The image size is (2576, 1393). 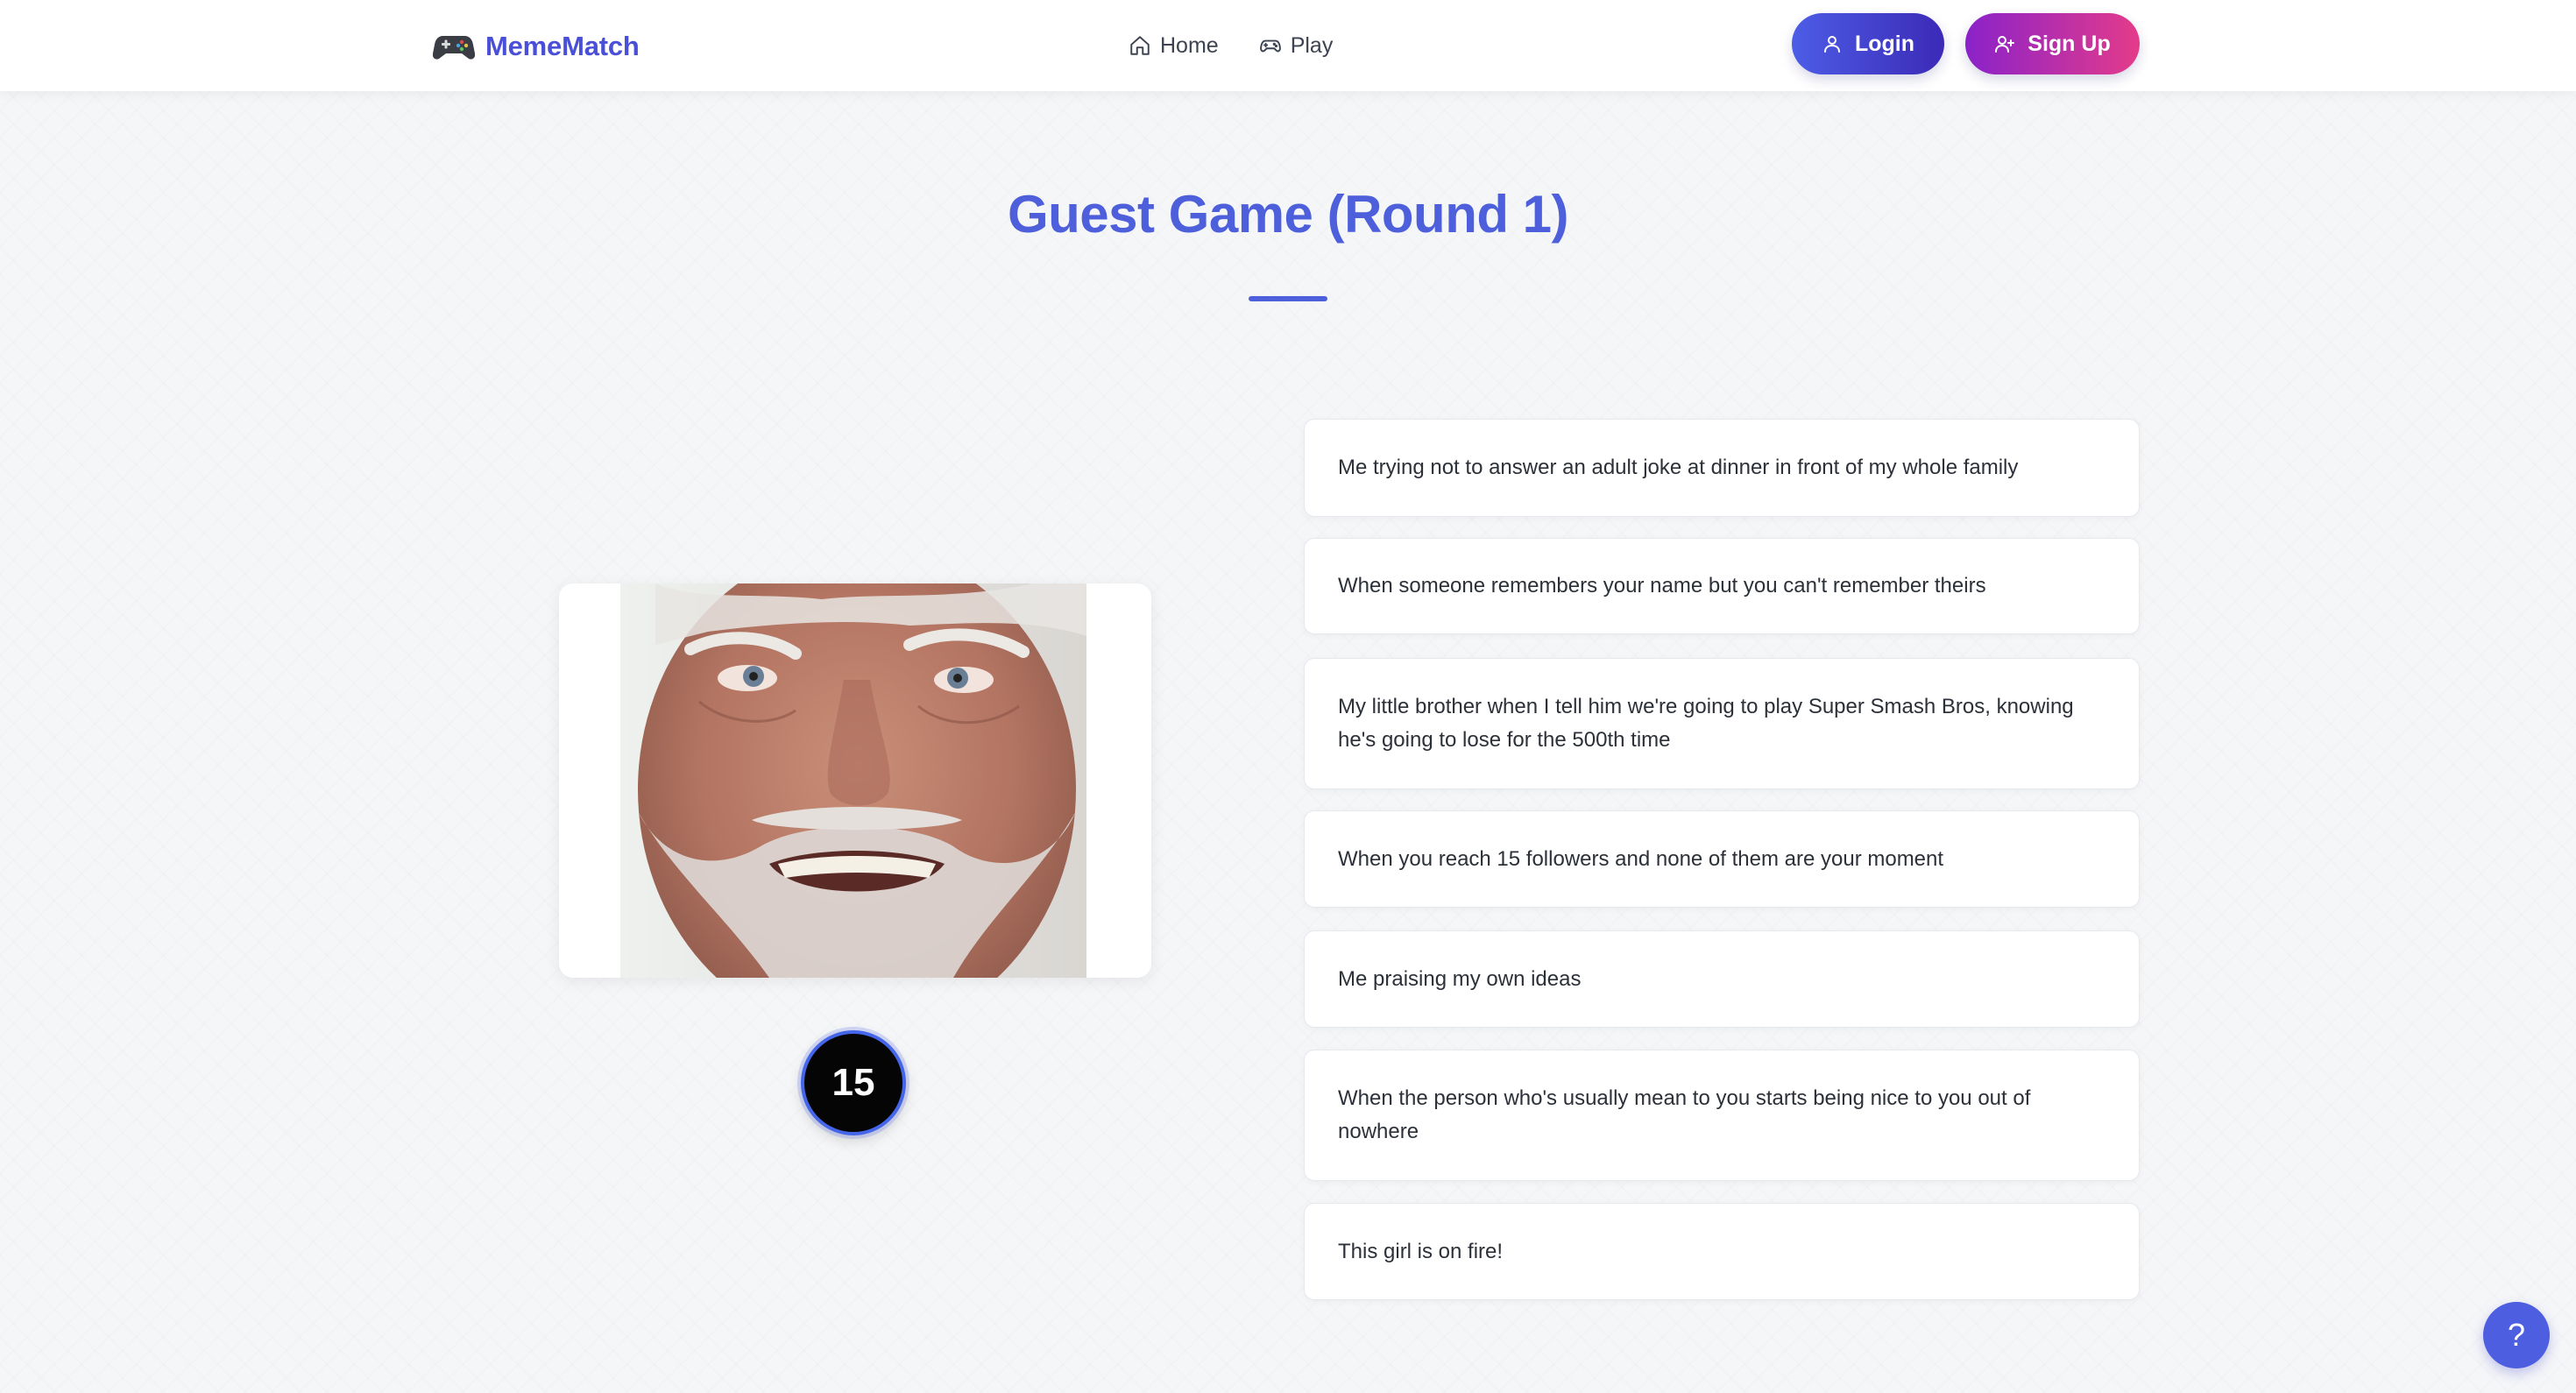 I want to click on page-title: Guest Game (Round 1), so click(x=1288, y=214).